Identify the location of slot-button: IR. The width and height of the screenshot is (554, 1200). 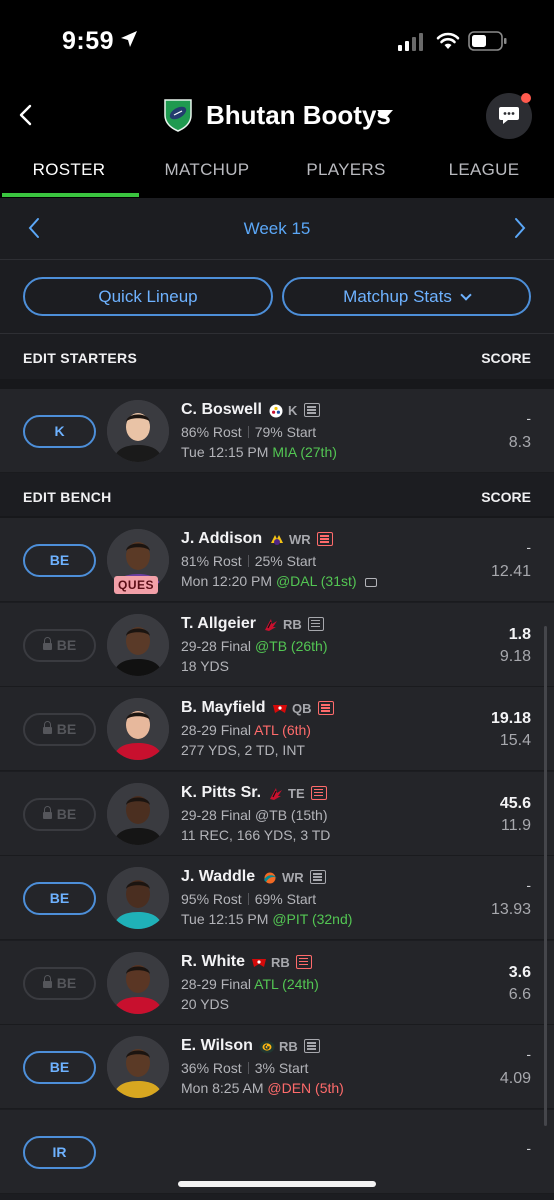
(59, 1152).